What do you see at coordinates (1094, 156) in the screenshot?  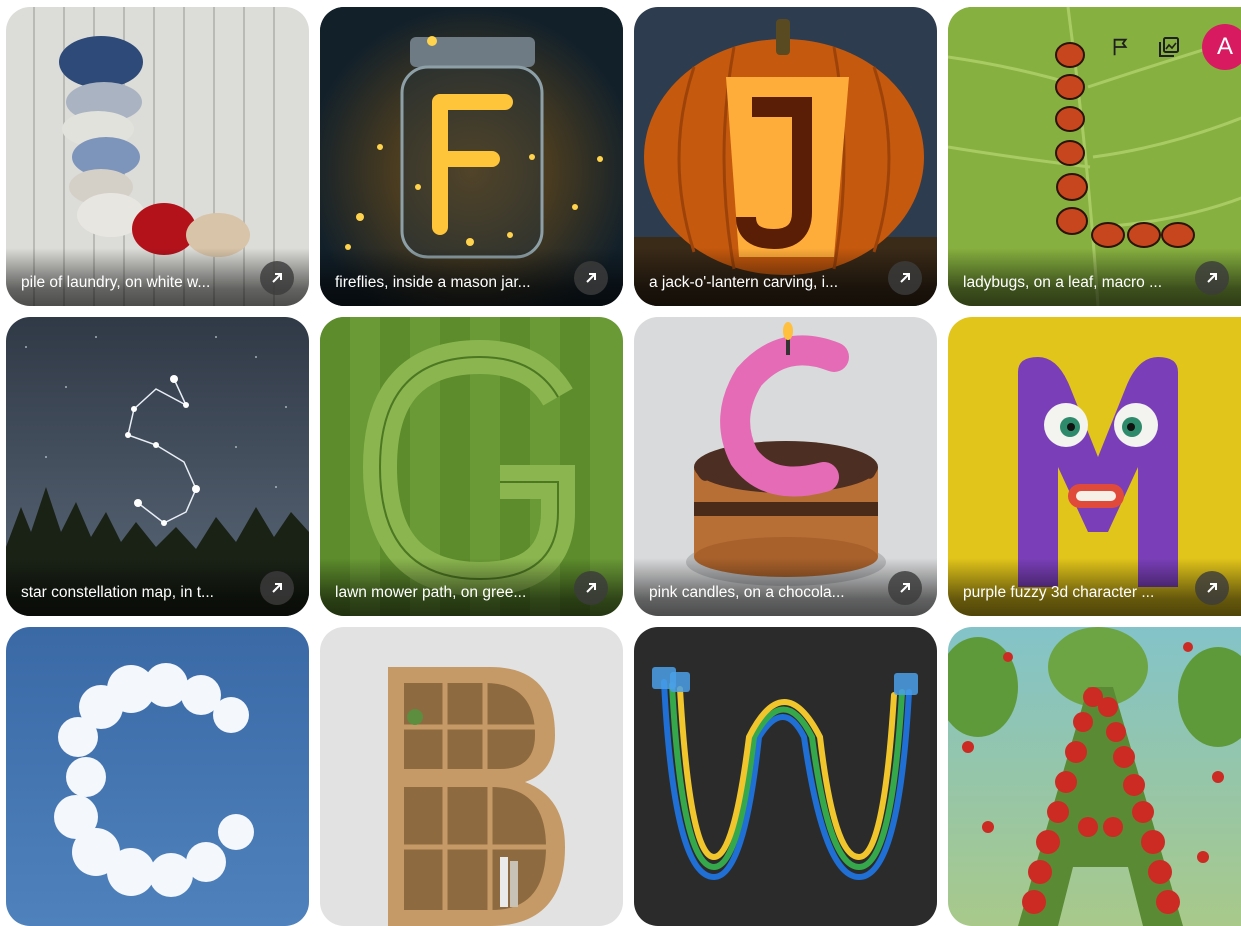 I see `image-card-ladybugs: ladybugs, on a leaf, macro ... A` at bounding box center [1094, 156].